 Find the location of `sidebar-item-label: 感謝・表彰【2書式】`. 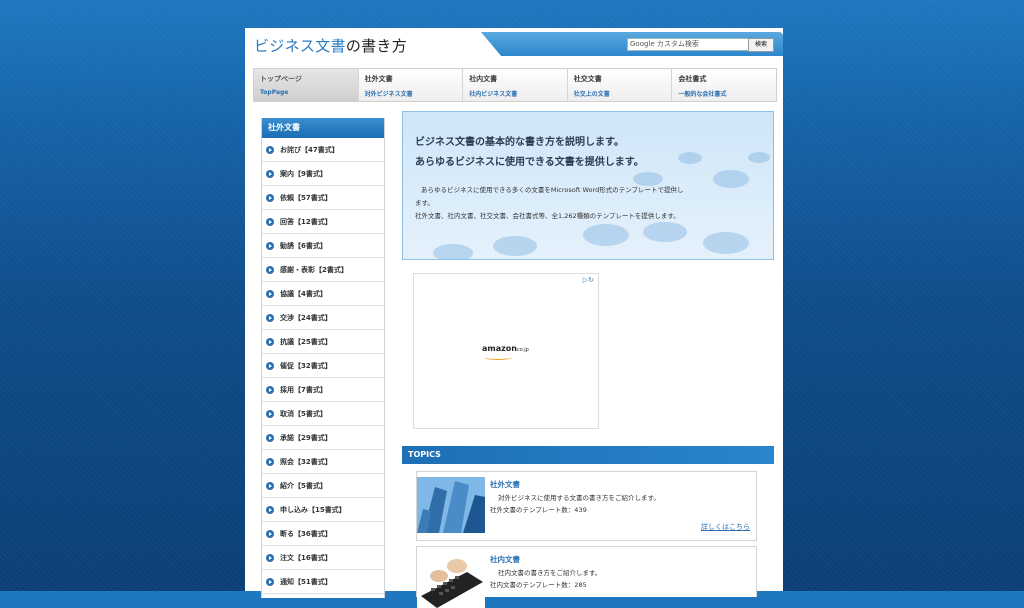

sidebar-item-label: 感謝・表彰【2書式】 is located at coordinates (314, 269).